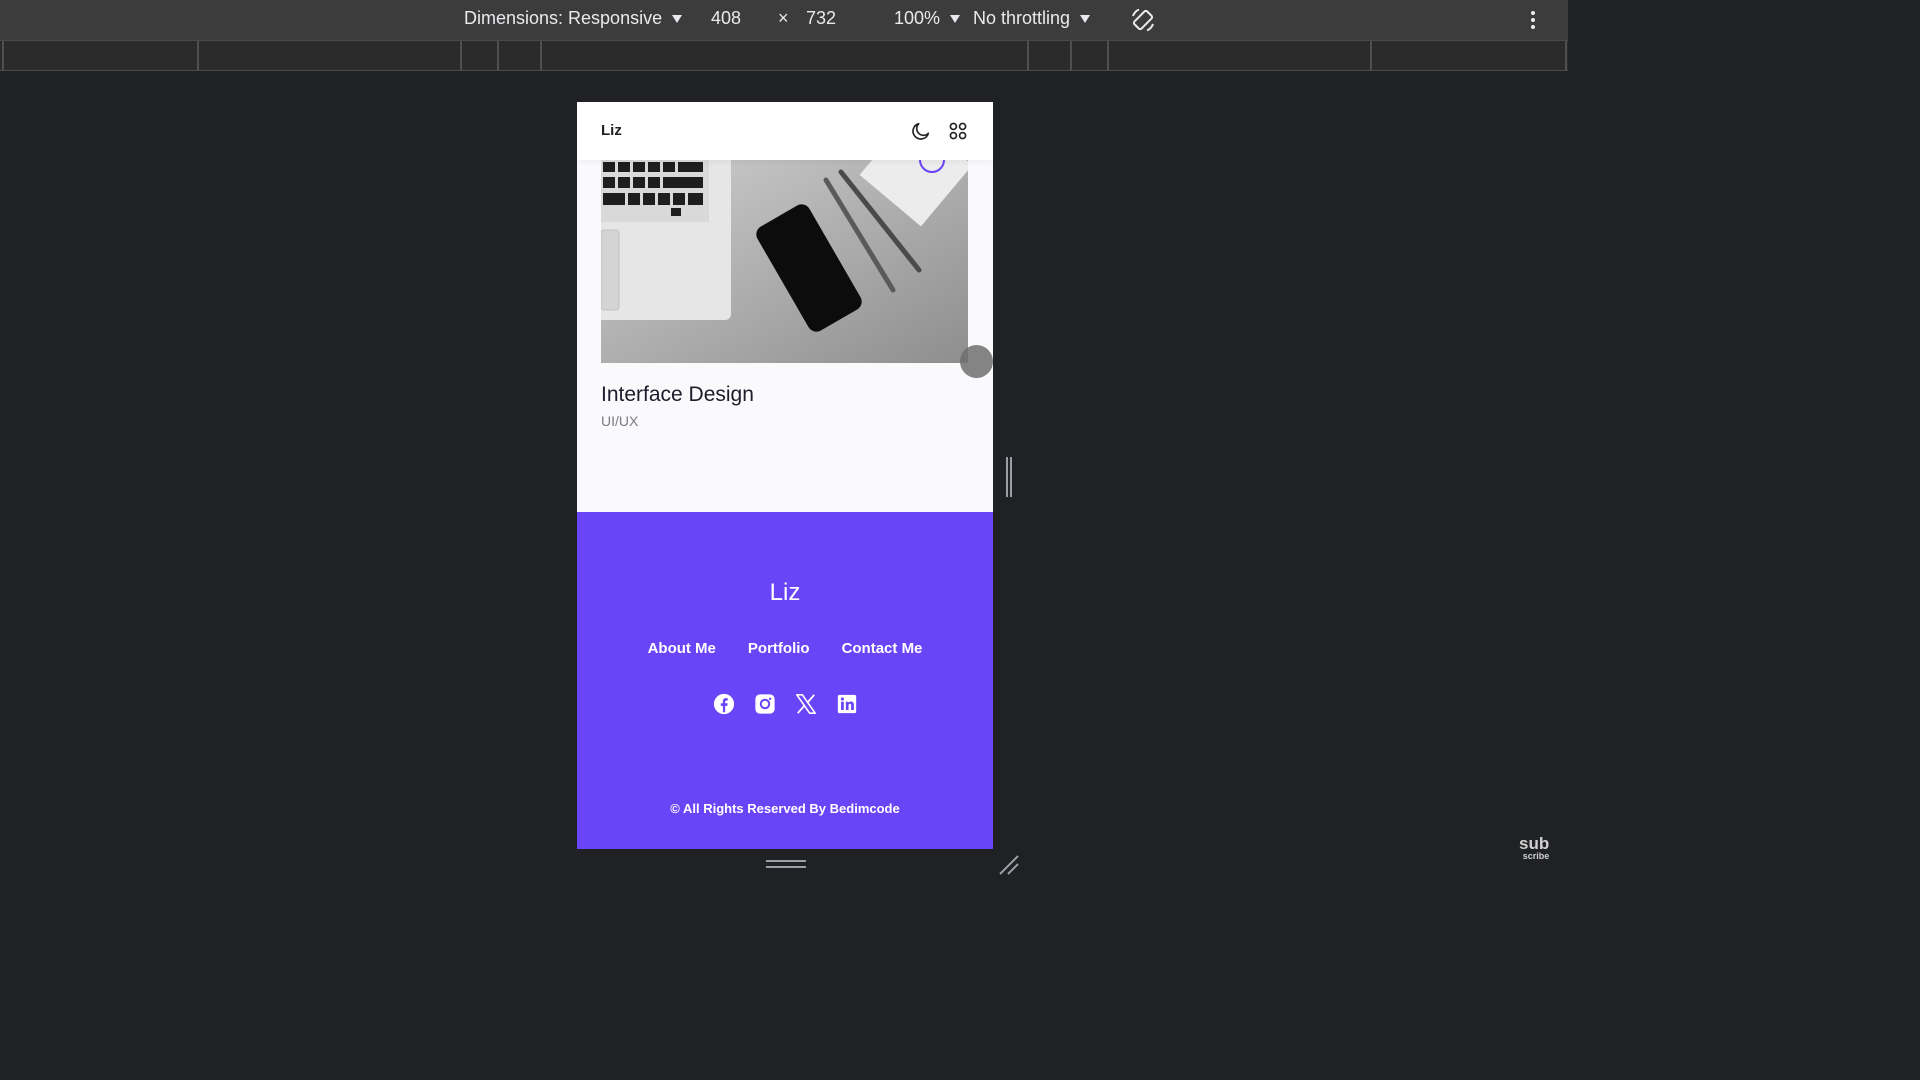 The image size is (1920, 1080). What do you see at coordinates (1534, 848) in the screenshot?
I see `watermark: sub scribe` at bounding box center [1534, 848].